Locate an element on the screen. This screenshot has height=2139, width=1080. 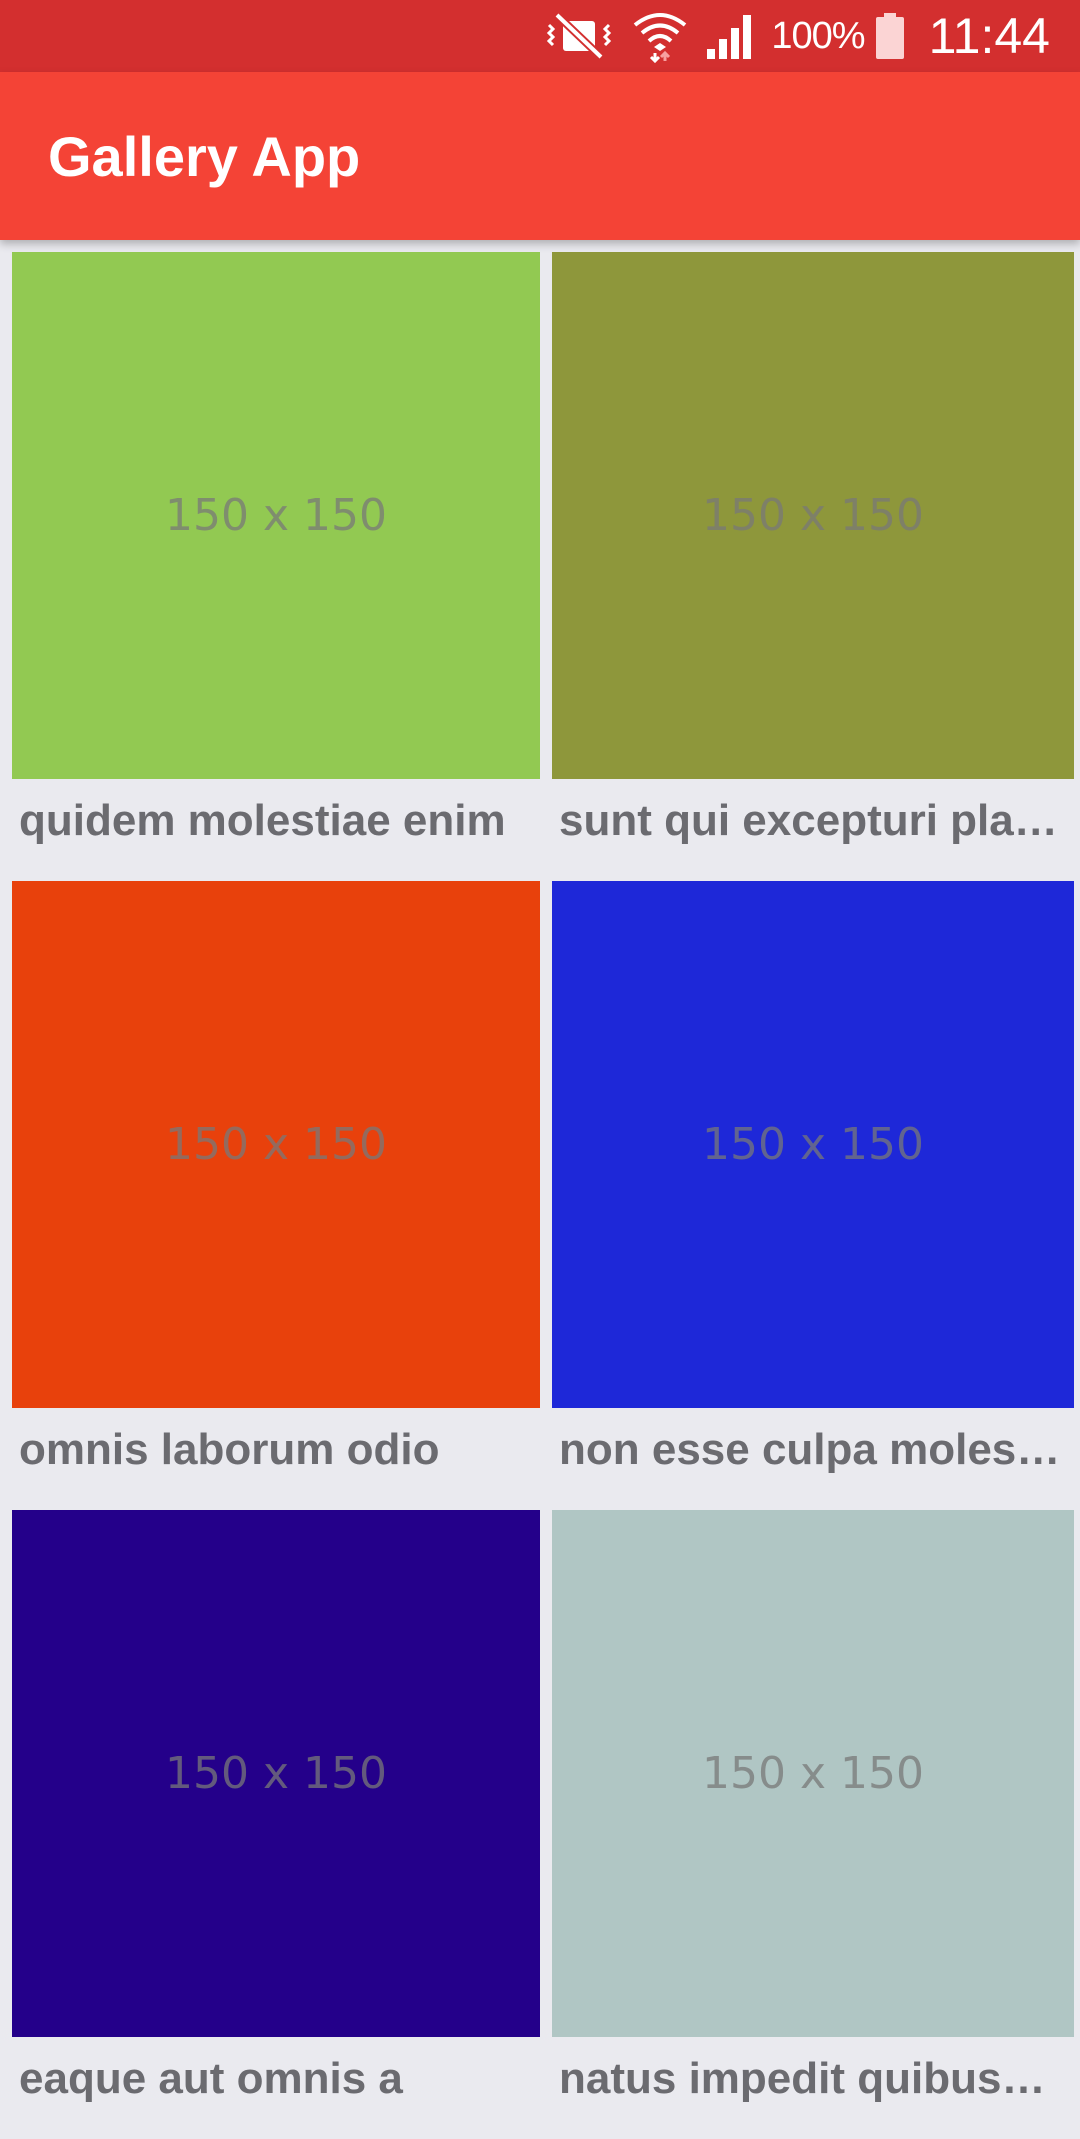
gallery-caption: natus impedit quibusdam illo est is located at coordinates (816, 2078).